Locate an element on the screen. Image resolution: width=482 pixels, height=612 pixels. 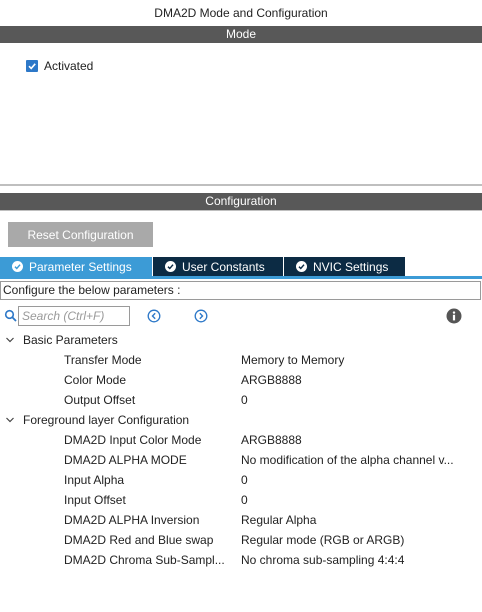
activated-label: Activated is located at coordinates (69, 66).